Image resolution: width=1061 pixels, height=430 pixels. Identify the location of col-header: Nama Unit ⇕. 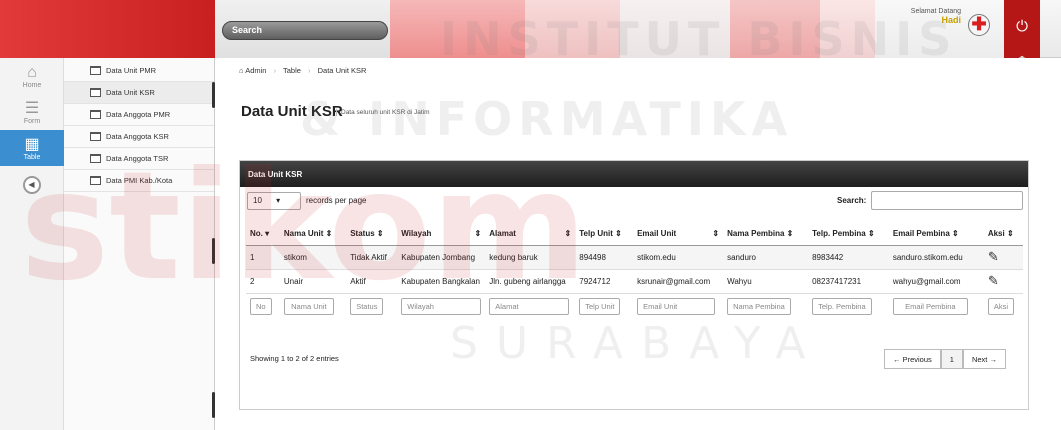
(313, 234).